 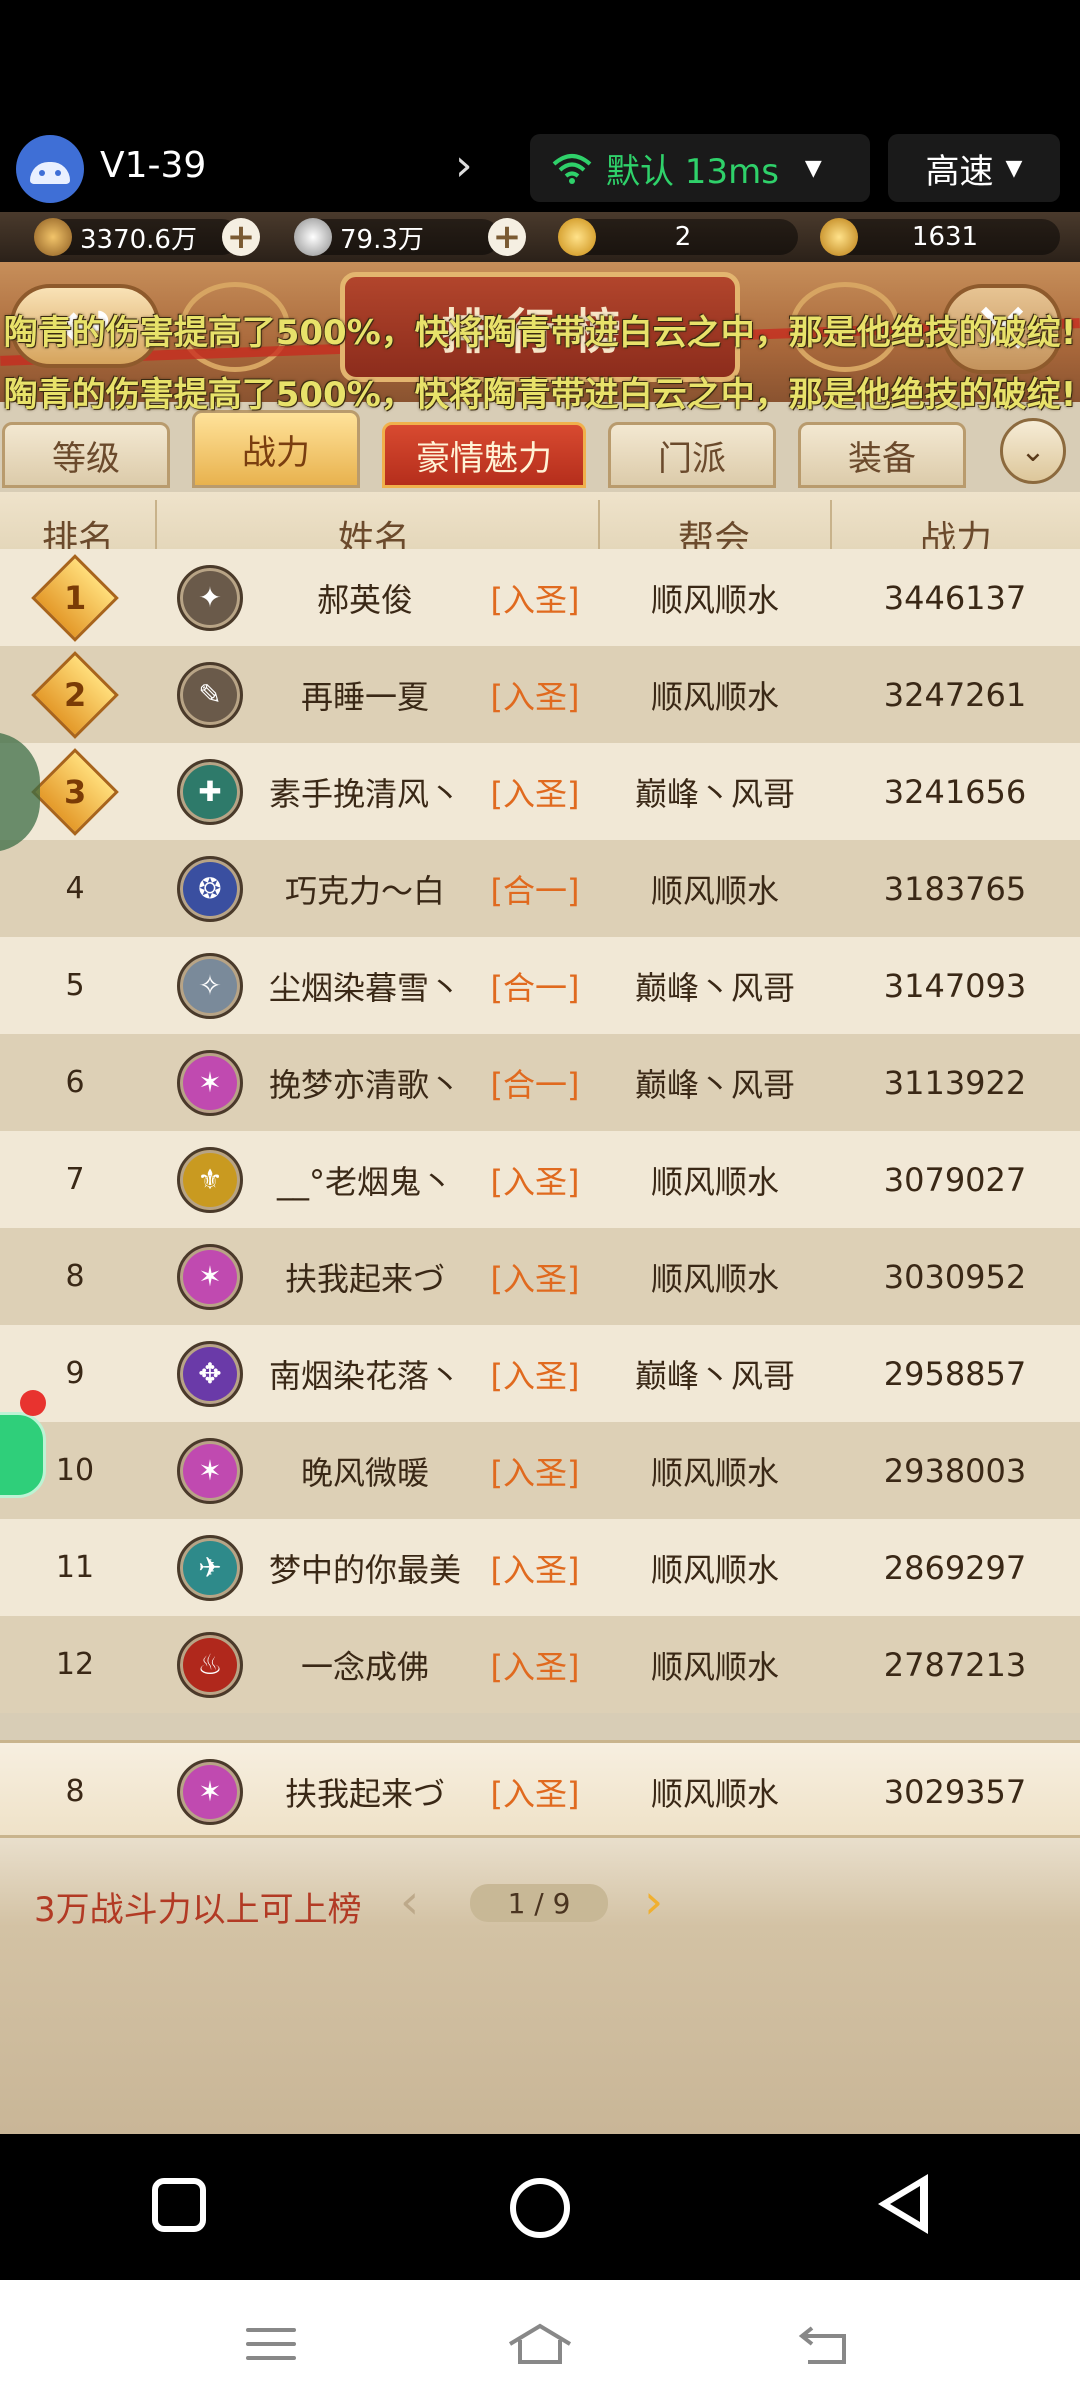 I want to click on host-toolbar, so click(x=540, y=2344).